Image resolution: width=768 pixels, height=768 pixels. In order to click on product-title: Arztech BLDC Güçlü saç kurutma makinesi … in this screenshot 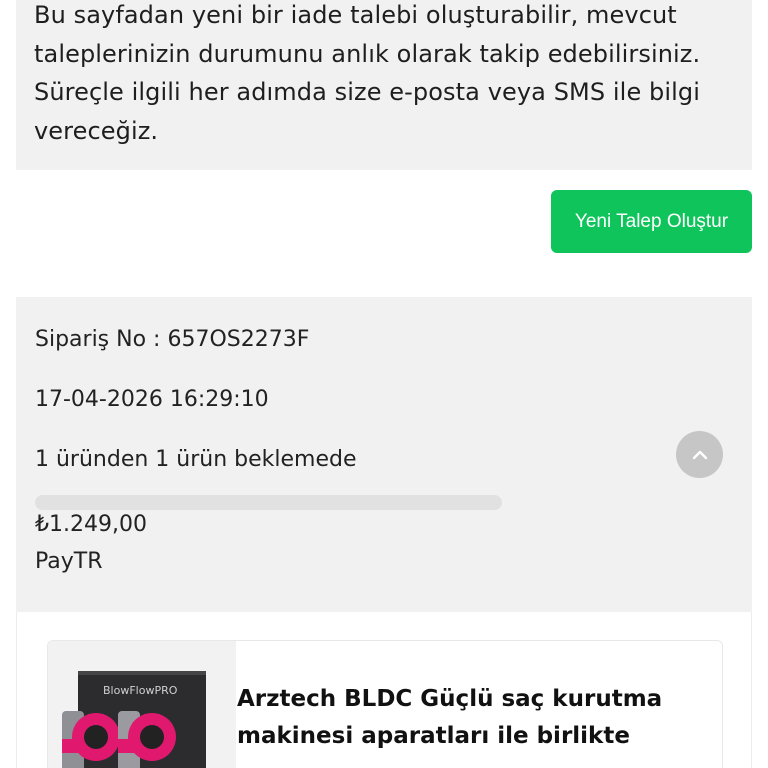, I will do `click(472, 718)`.